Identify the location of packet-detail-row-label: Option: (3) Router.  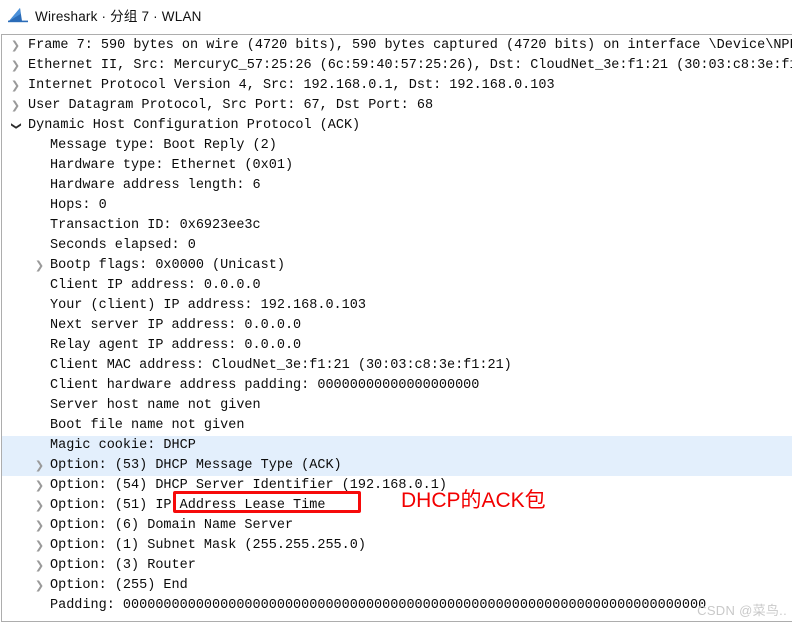
(123, 565).